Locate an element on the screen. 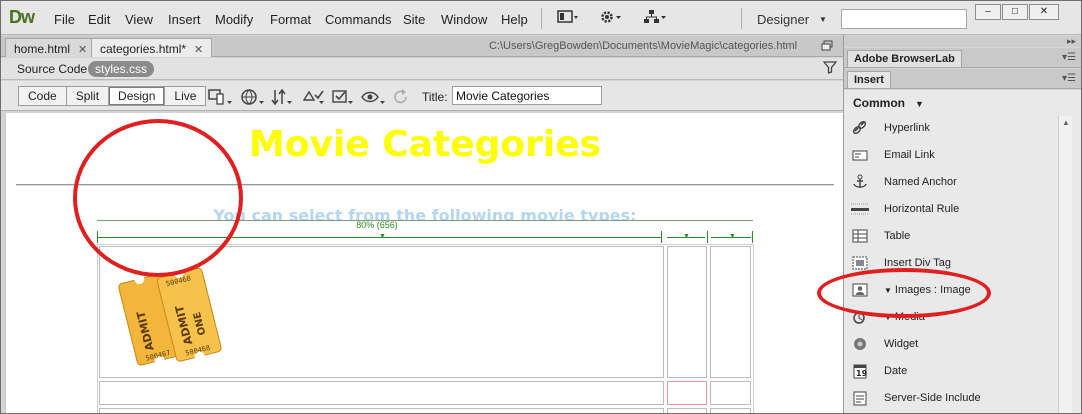  minimize-button: – is located at coordinates (988, 12).